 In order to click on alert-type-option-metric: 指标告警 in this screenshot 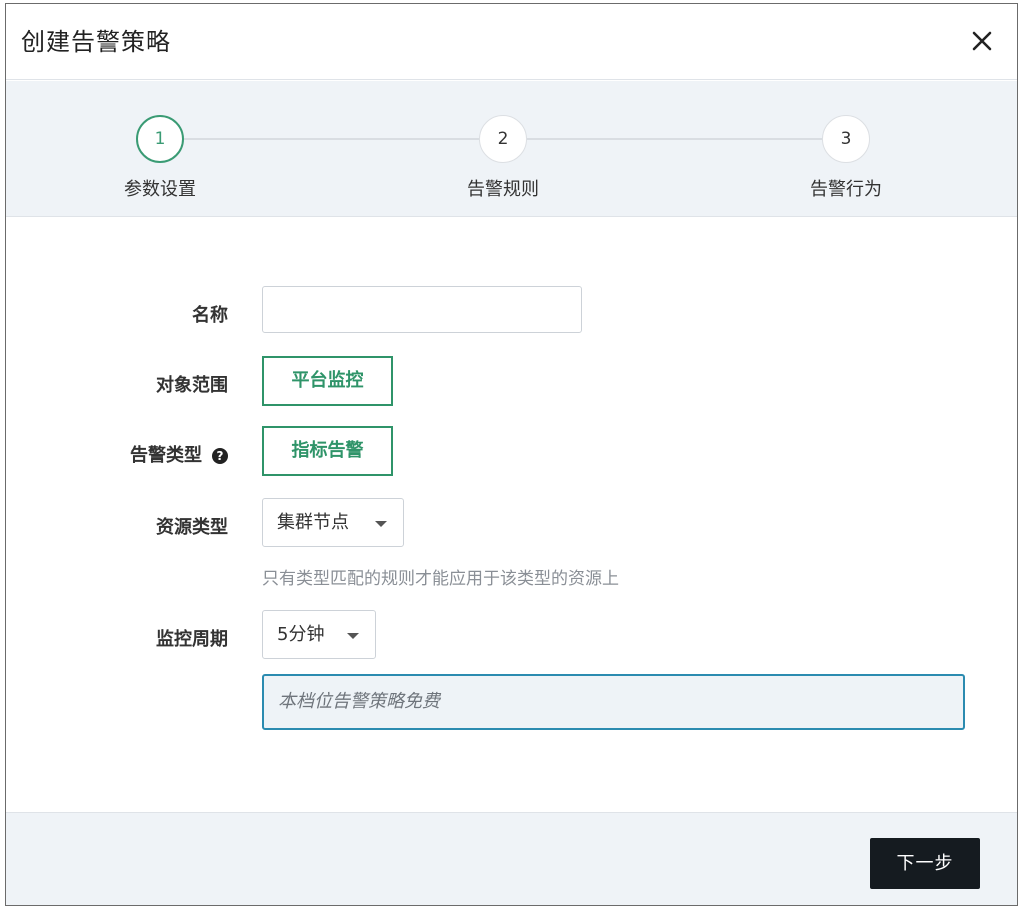, I will do `click(327, 451)`.